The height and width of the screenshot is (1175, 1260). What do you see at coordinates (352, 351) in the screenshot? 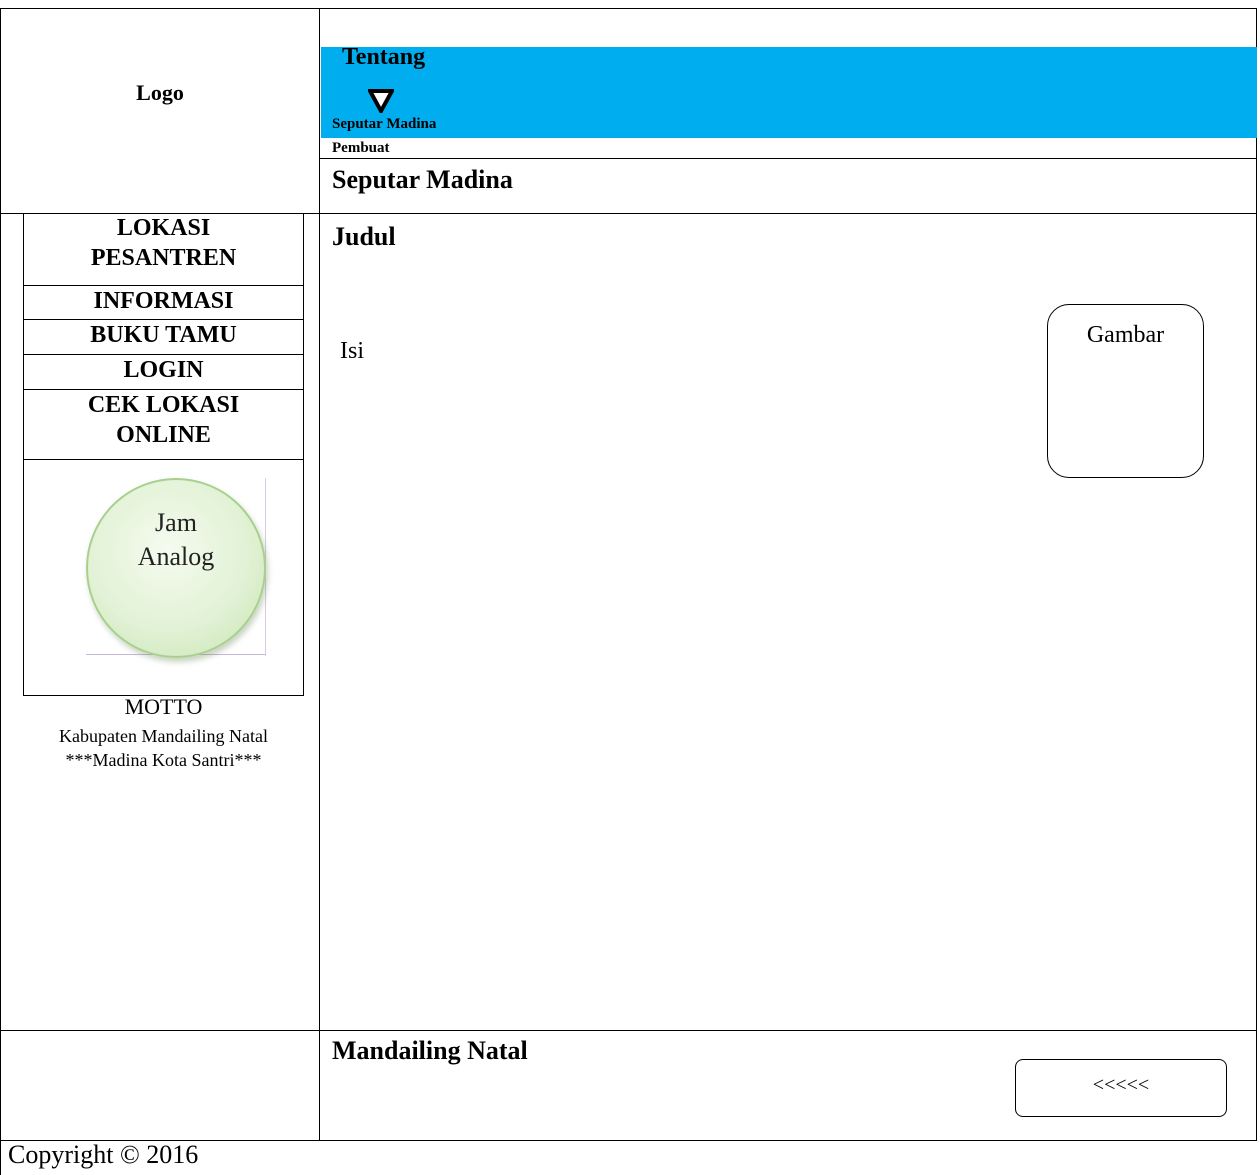
I see `content-body: Isi` at bounding box center [352, 351].